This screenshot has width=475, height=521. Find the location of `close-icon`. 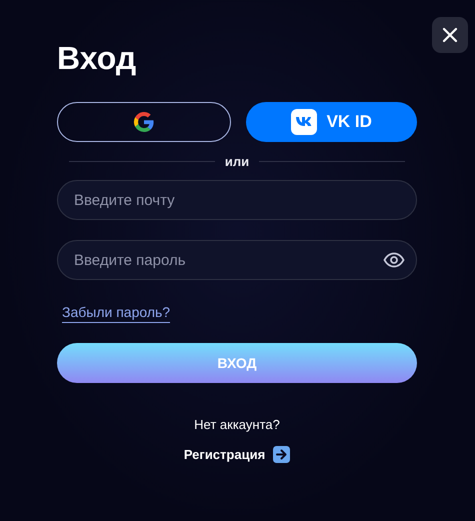

close-icon is located at coordinates (450, 35).